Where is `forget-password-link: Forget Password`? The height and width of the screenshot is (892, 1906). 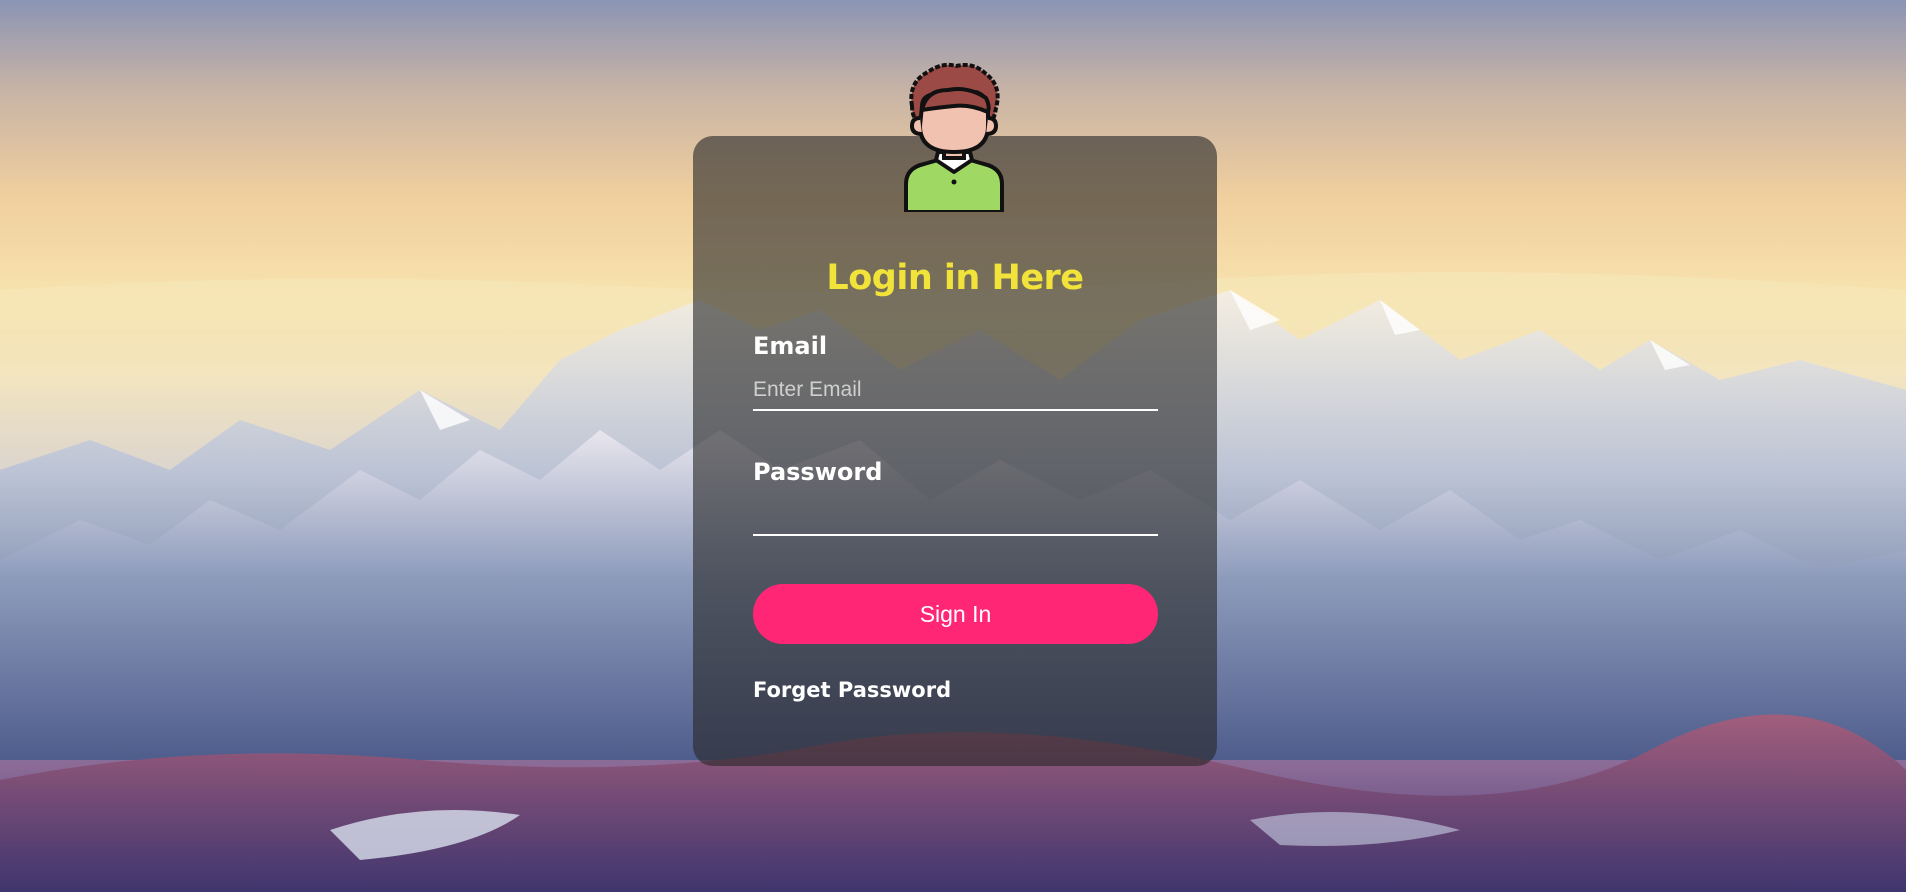 forget-password-link: Forget Password is located at coordinates (852, 690).